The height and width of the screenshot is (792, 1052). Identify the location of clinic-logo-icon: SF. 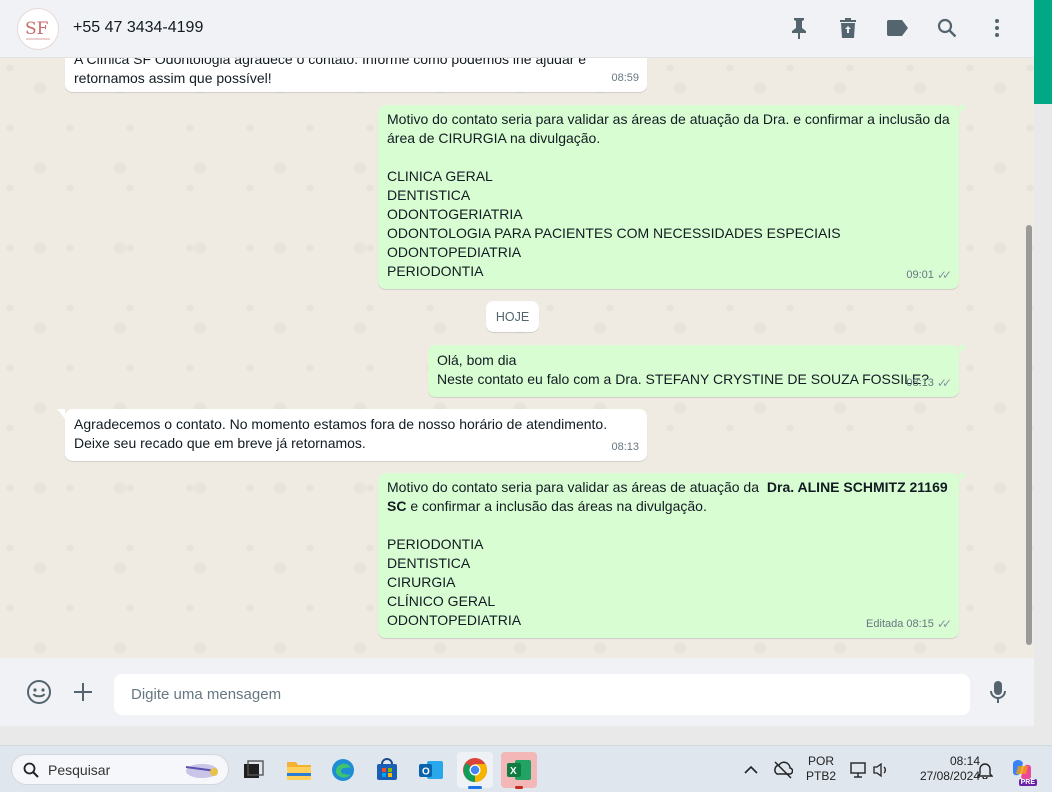
(37, 29).